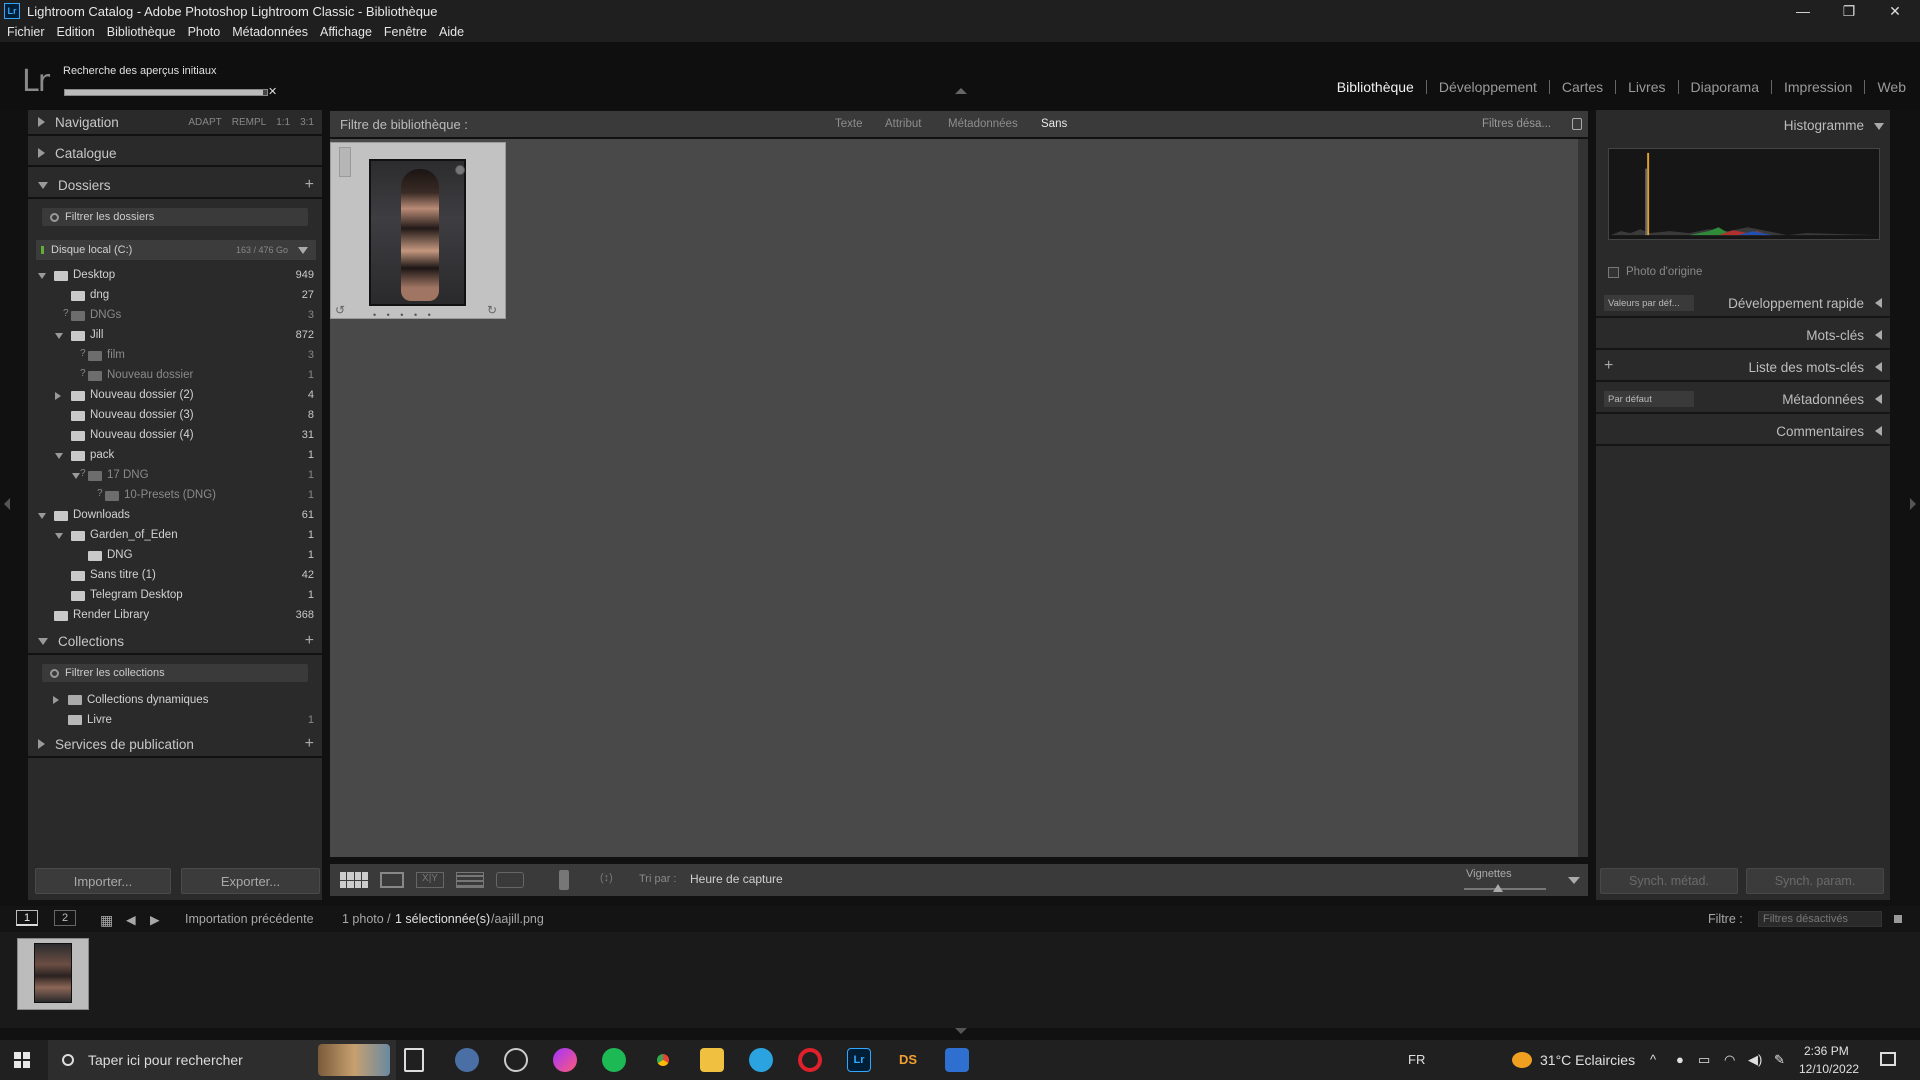 The image size is (1920, 1080). What do you see at coordinates (492, 310) in the screenshot?
I see `rotate-right-icon: ↻` at bounding box center [492, 310].